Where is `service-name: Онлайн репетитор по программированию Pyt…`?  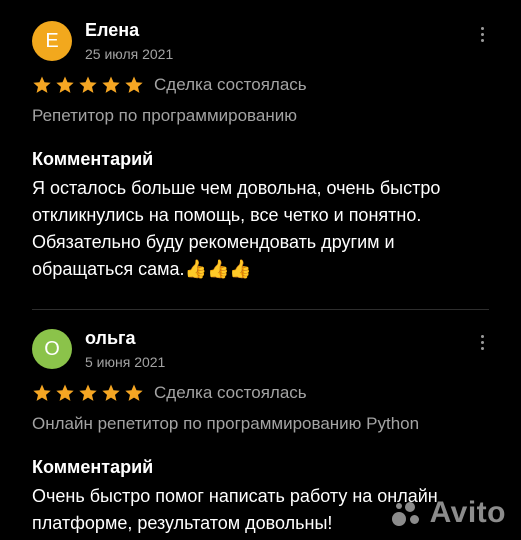
service-name: Онлайн репетитор по программированию Pyt… is located at coordinates (226, 423).